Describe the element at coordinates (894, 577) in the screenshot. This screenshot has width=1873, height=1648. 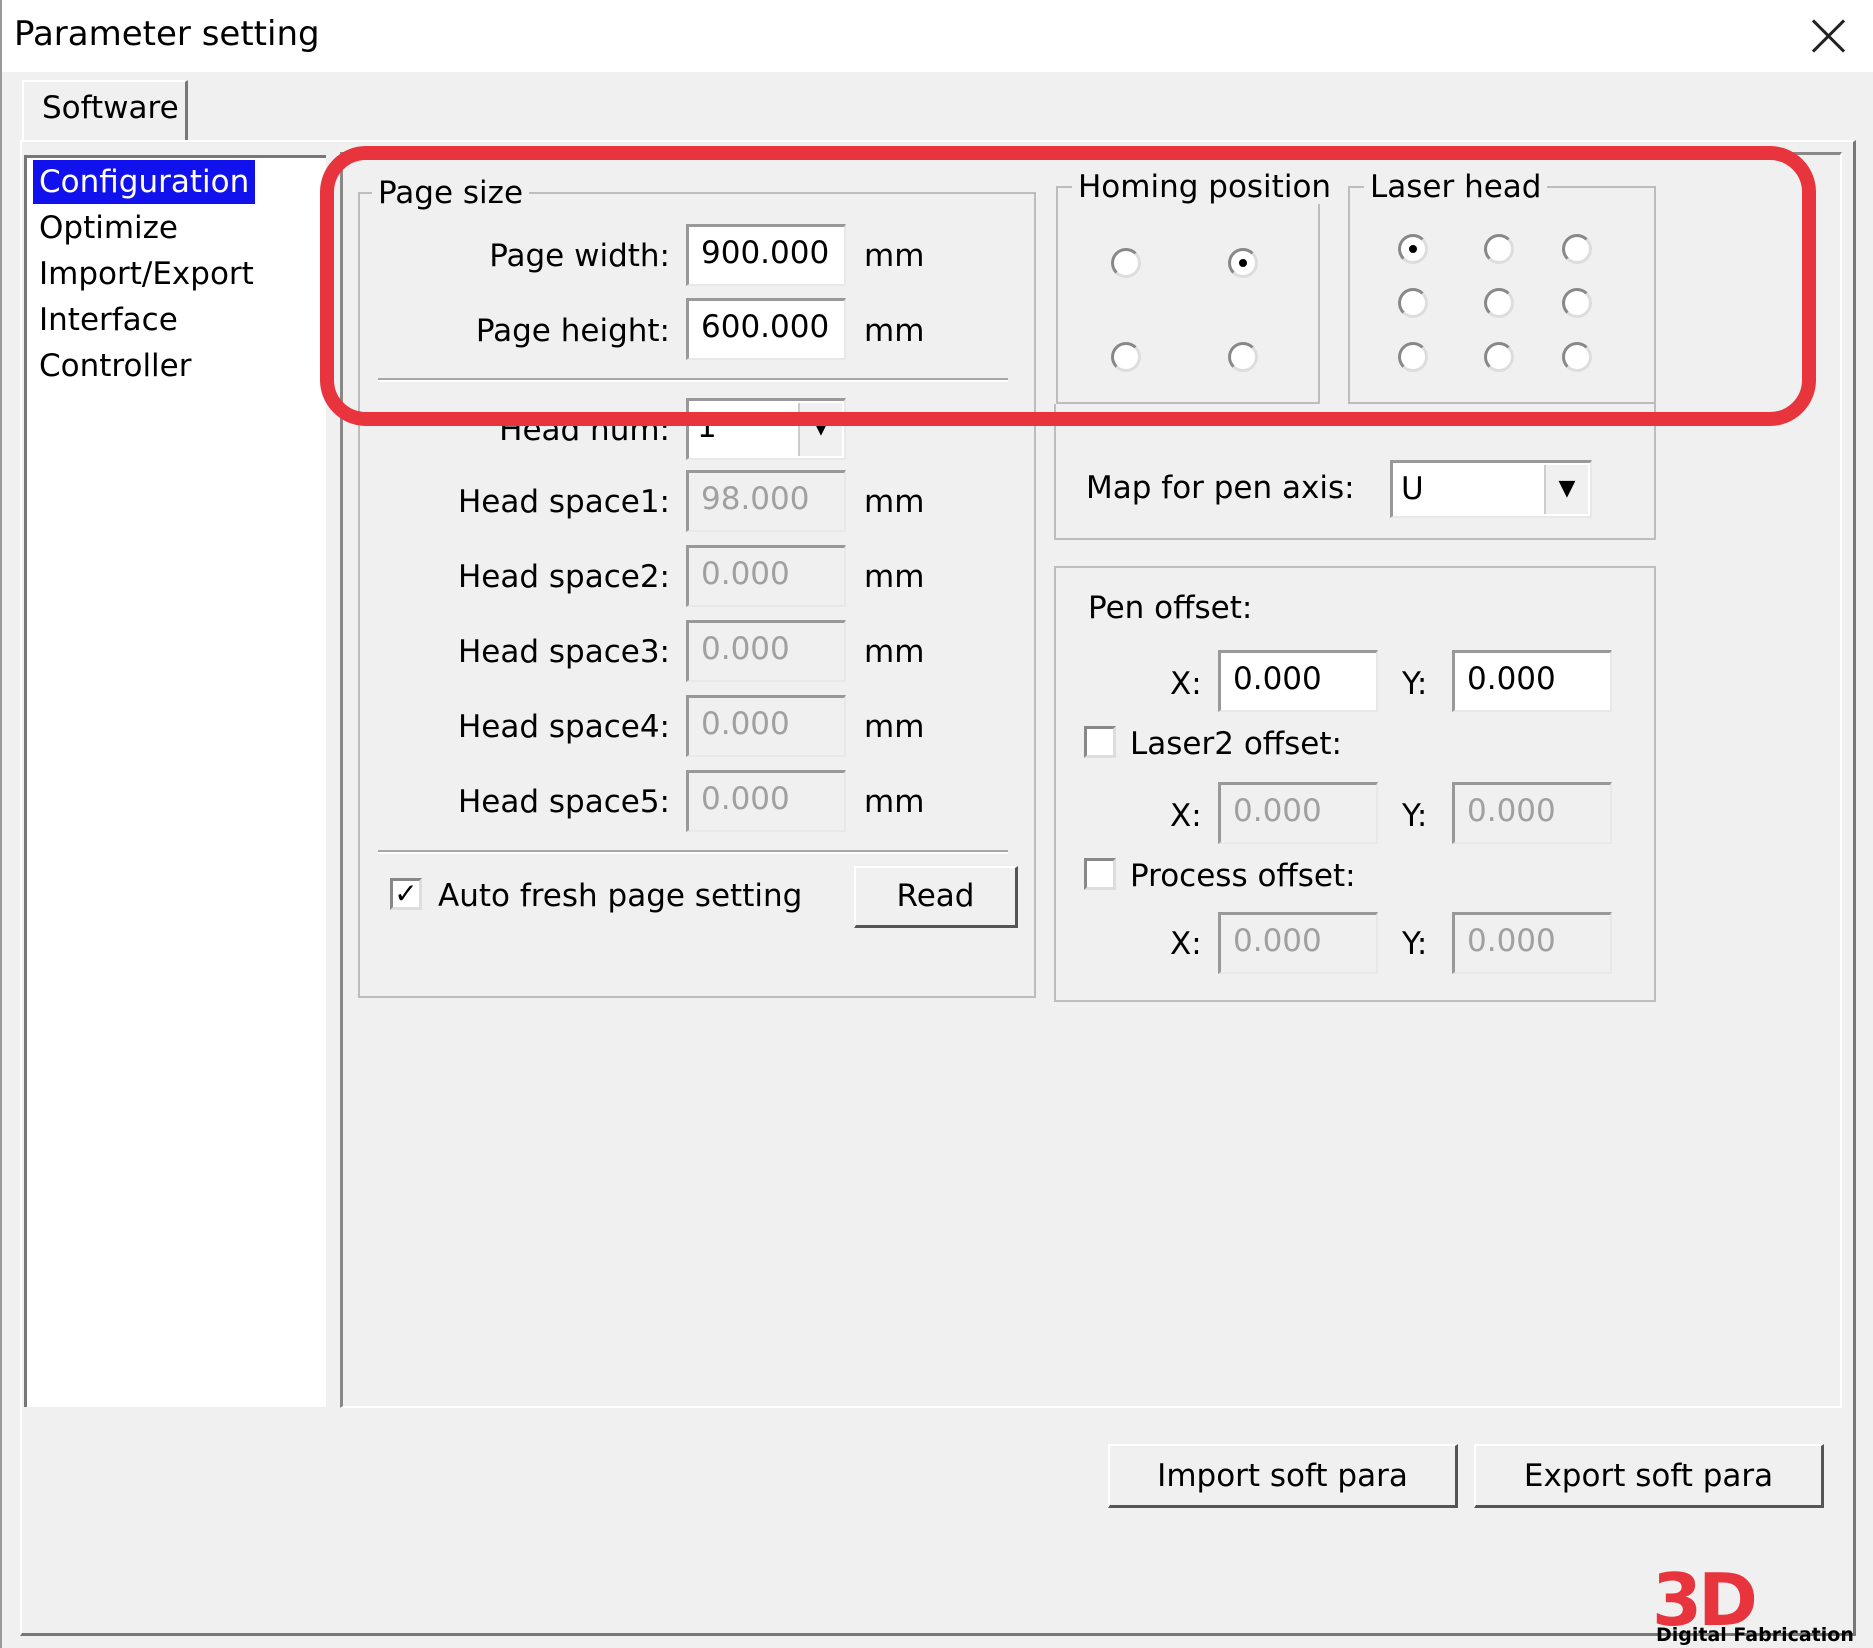
I see `head-space2-unit: mm` at that location.